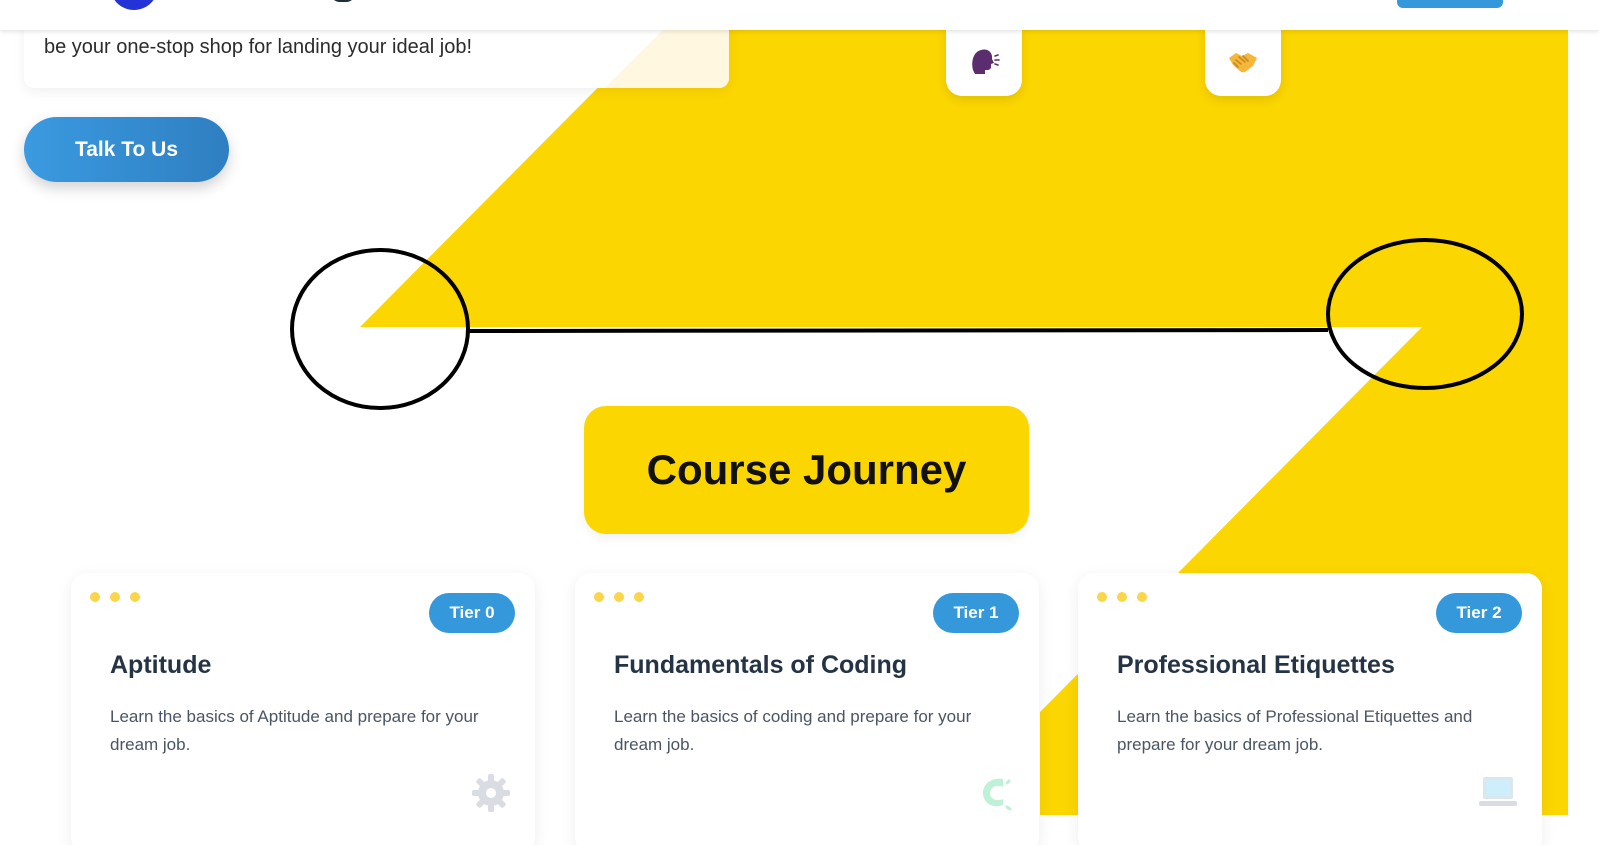  Describe the element at coordinates (761, 665) in the screenshot. I see `course-title: Fundamentals of Coding` at that location.